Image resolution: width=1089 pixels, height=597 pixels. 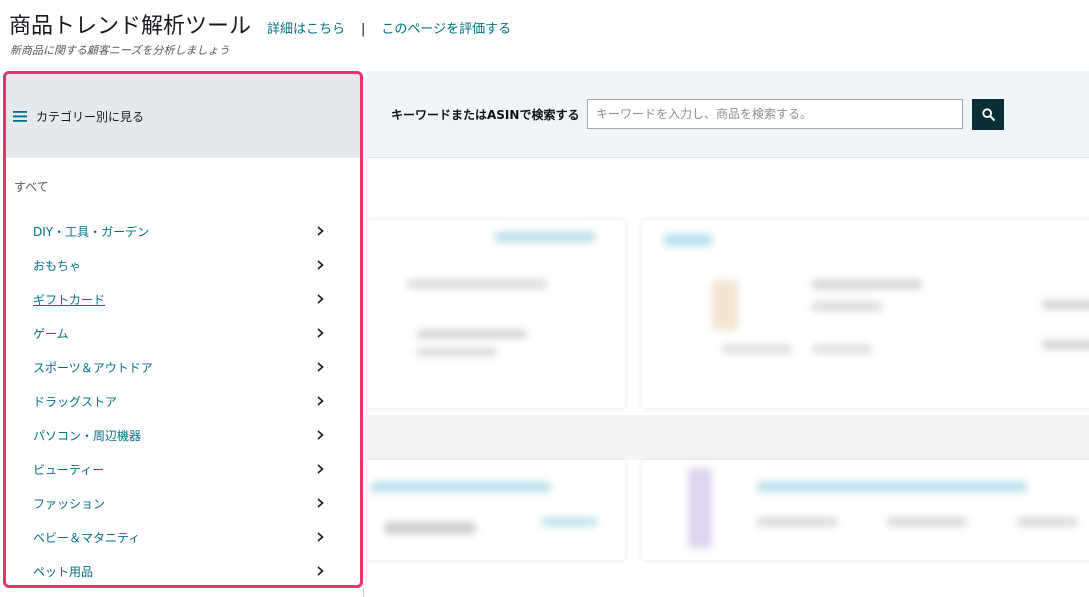 I want to click on search-input, so click(x=775, y=114).